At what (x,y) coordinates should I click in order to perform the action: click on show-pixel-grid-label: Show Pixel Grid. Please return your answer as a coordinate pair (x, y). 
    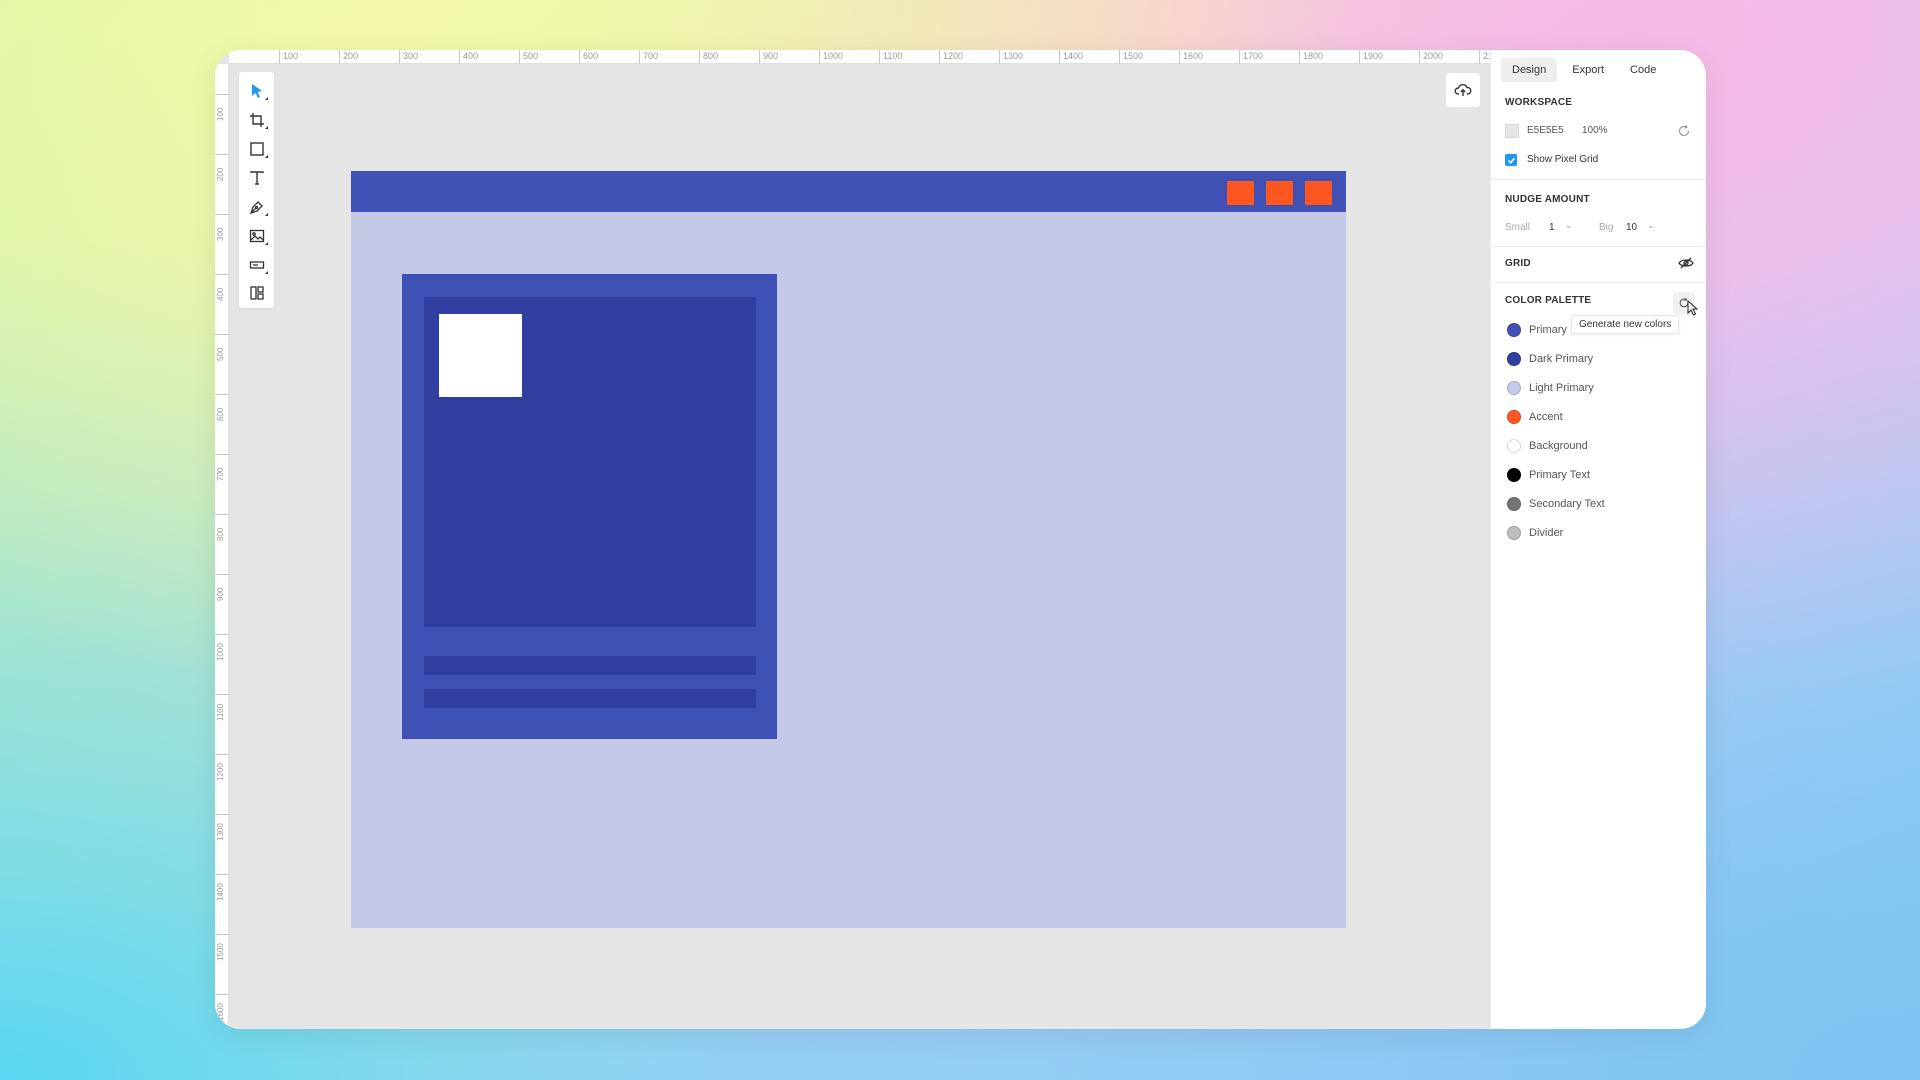
    Looking at the image, I should click on (1563, 159).